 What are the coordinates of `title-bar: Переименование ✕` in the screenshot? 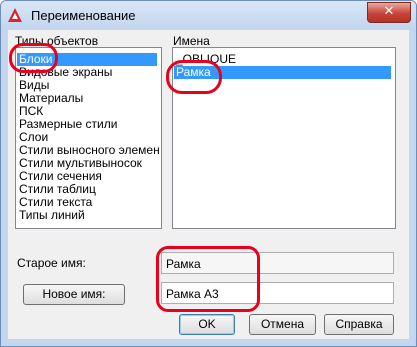 It's located at (208, 15).